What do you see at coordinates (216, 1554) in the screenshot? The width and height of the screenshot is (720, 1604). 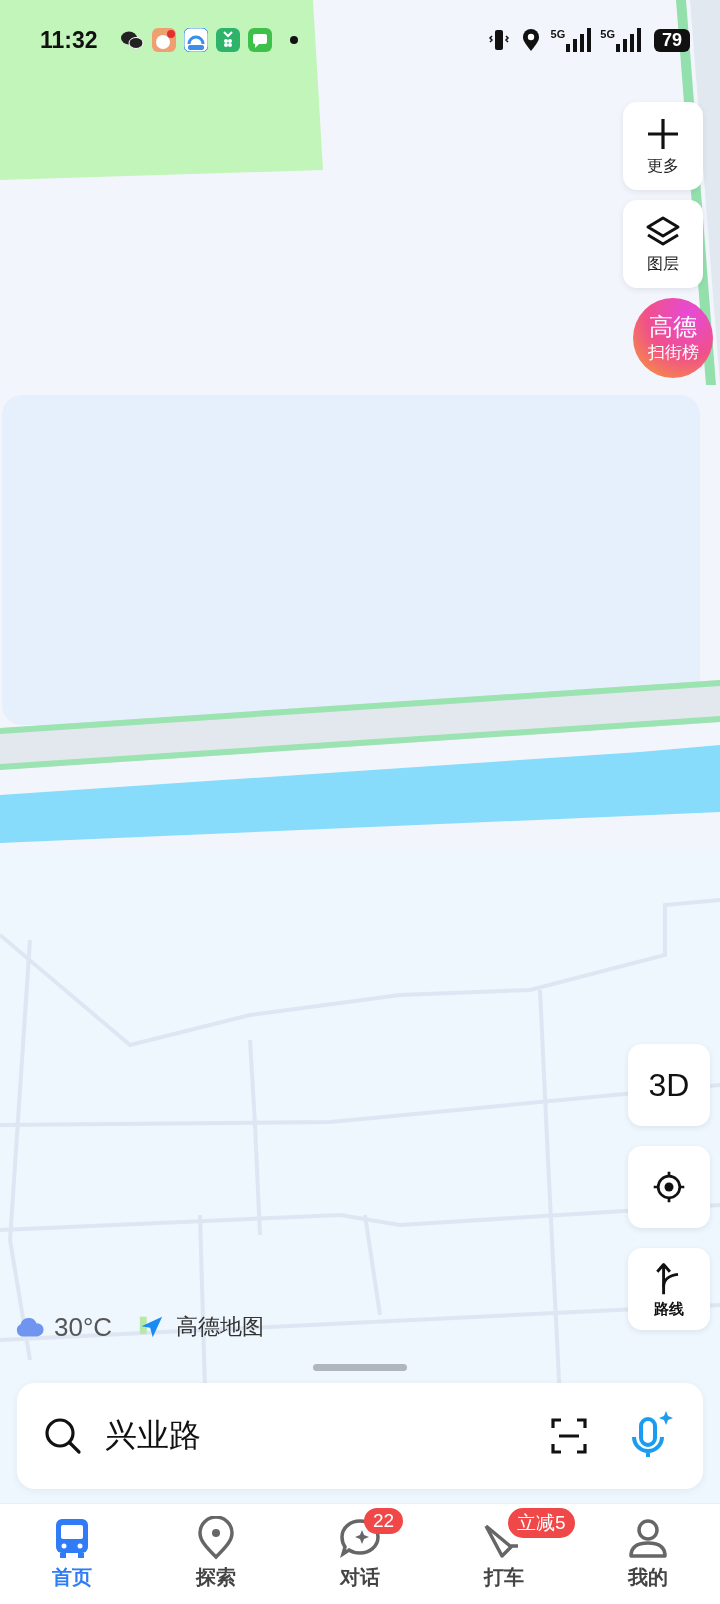 I see `nav-tab: 探索` at bounding box center [216, 1554].